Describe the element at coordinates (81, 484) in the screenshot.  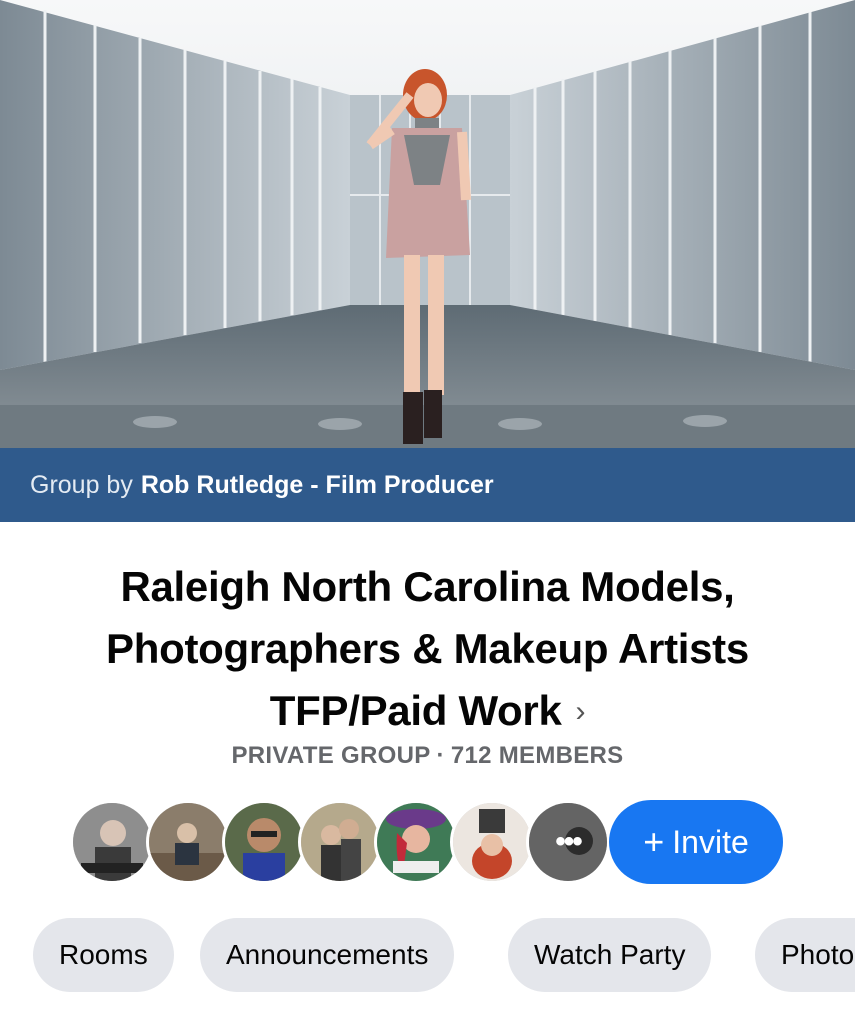
I see `group-by-prefix: Group by` at that location.